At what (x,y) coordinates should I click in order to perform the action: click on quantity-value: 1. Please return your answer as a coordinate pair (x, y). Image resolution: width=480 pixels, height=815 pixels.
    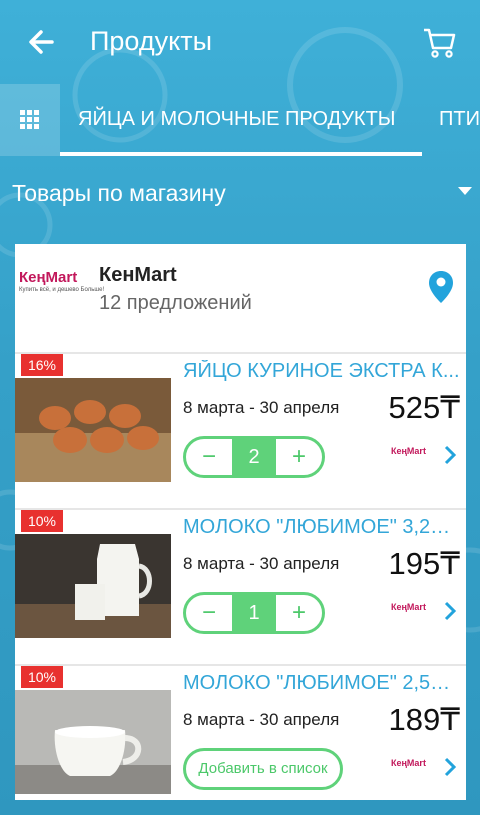
    Looking at the image, I should click on (254, 613).